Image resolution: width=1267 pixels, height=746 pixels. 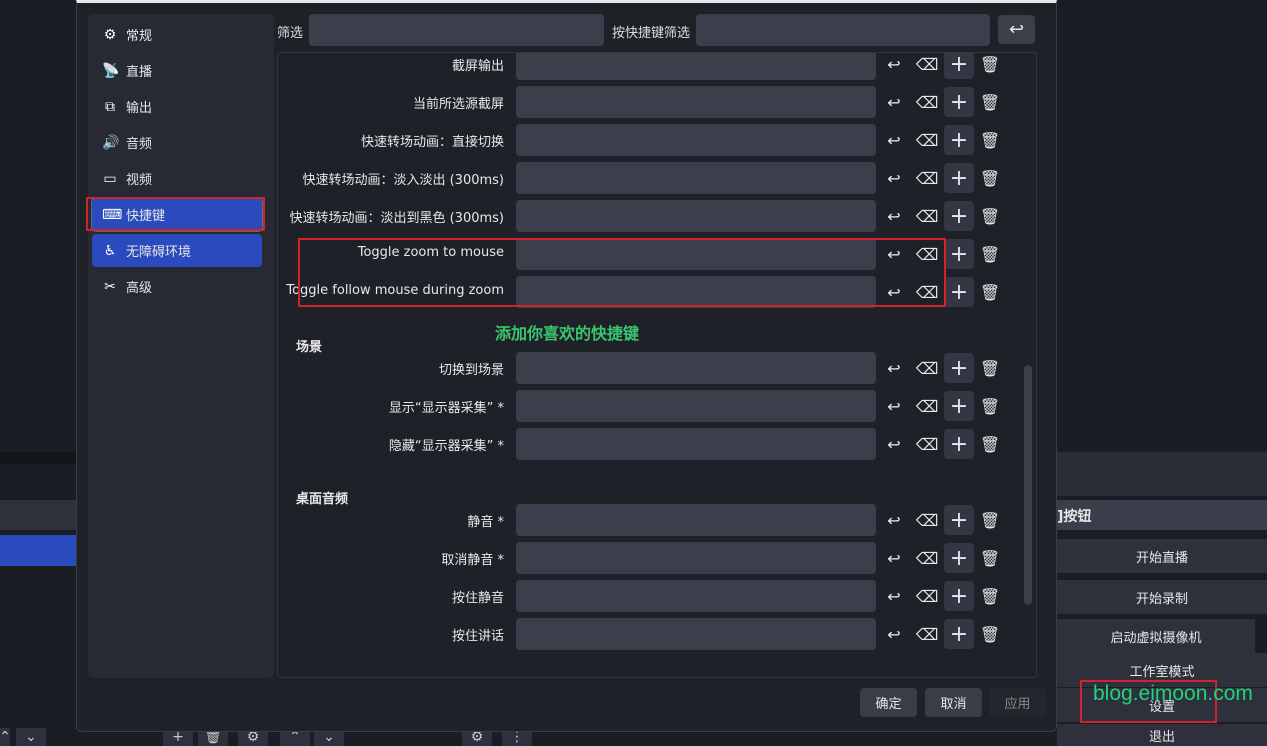 What do you see at coordinates (177, 34) in the screenshot?
I see `sidebar-item-0: ⚙ 常规` at bounding box center [177, 34].